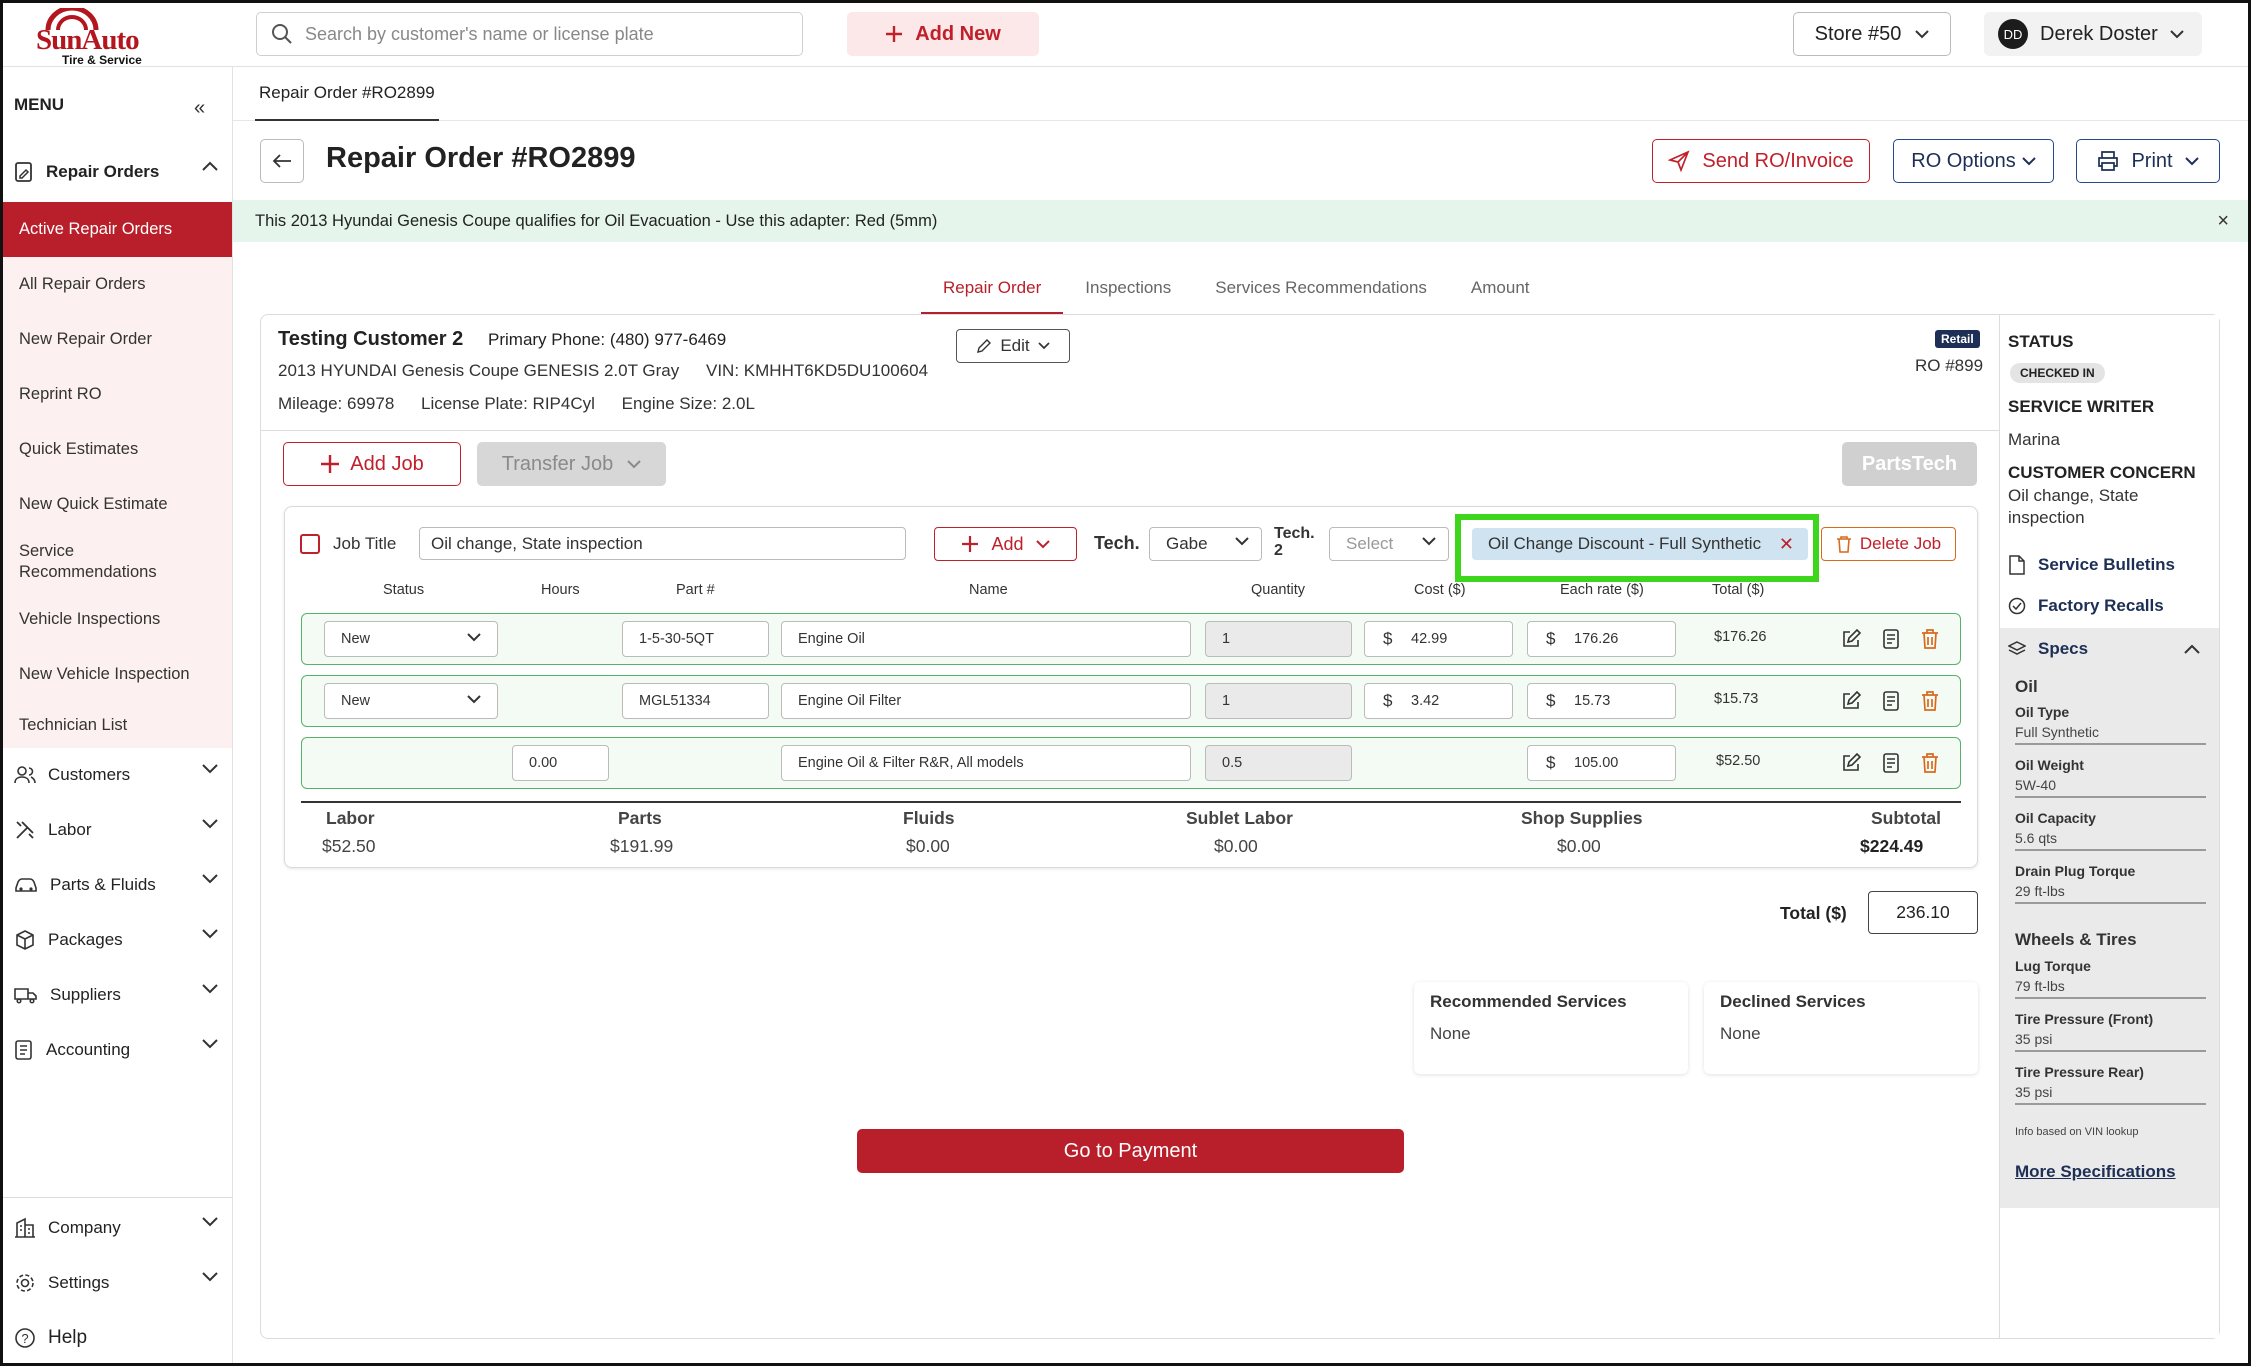 The height and width of the screenshot is (1366, 2251). Describe the element at coordinates (116, 1338) in the screenshot. I see `sidebar-item-help: ? Help` at that location.